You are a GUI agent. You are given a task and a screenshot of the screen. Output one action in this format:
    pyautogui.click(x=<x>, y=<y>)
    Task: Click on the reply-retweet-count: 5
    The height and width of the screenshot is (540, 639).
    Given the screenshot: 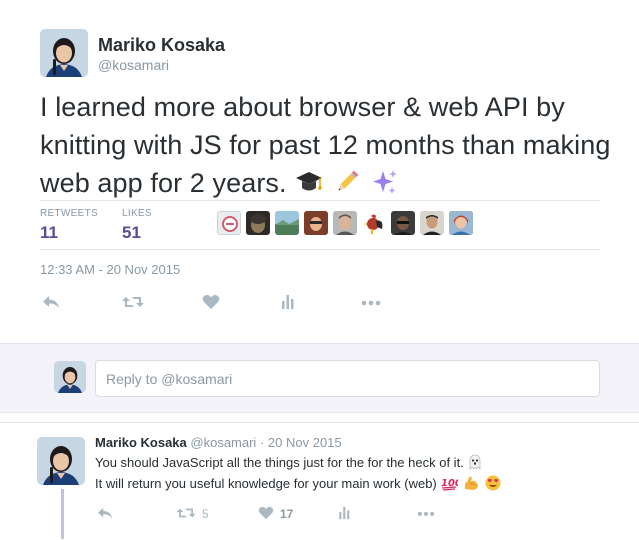 What is the action you would take?
    pyautogui.click(x=205, y=514)
    